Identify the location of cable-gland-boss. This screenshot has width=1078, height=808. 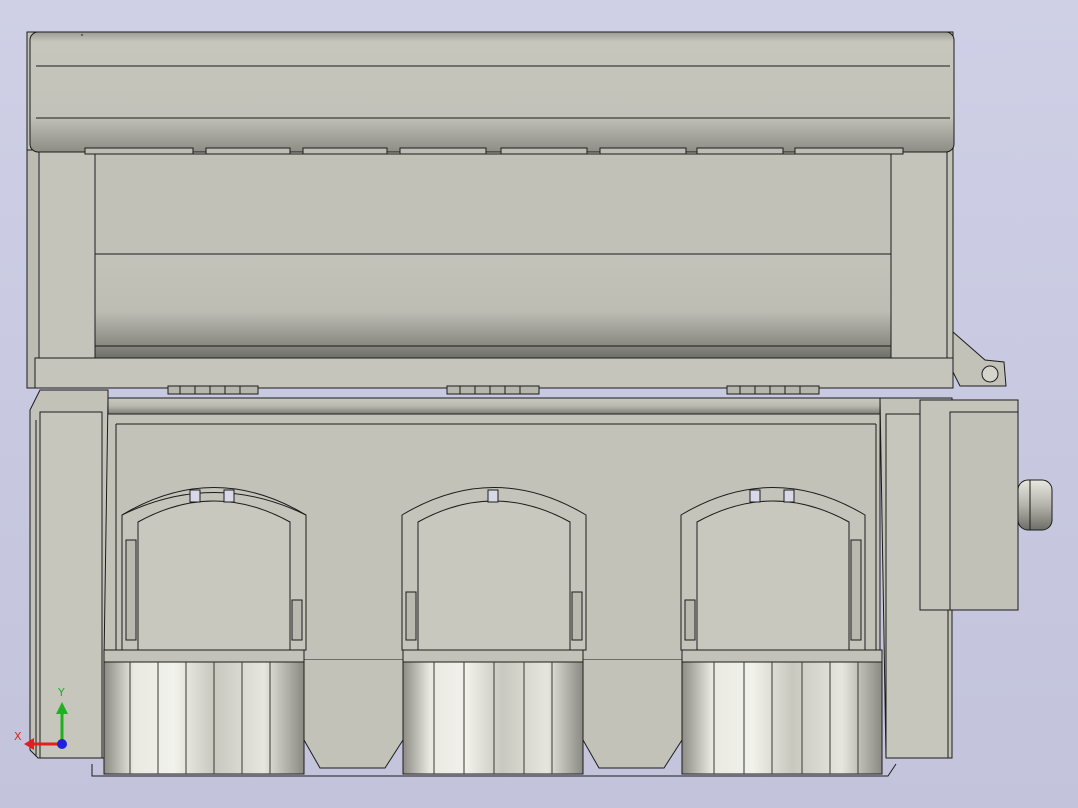
(1035, 505).